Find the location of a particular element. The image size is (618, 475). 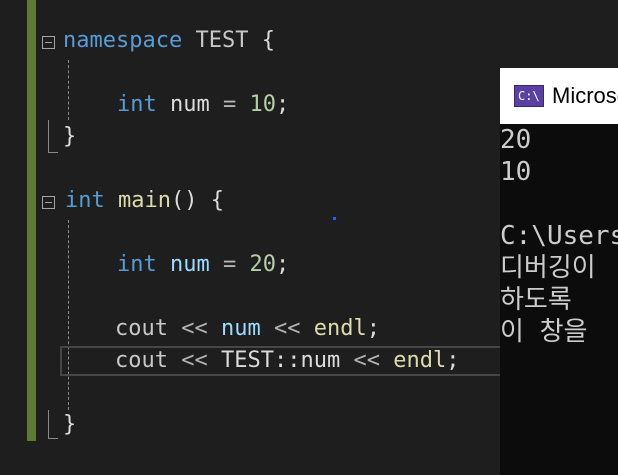

function-main: main is located at coordinates (144, 200).